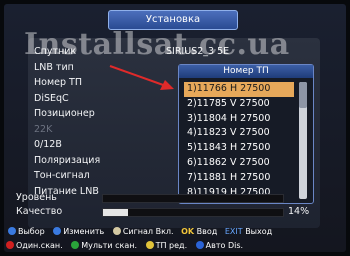 This screenshot has height=256, width=350. Describe the element at coordinates (303, 140) in the screenshot. I see `scrollbar` at that location.